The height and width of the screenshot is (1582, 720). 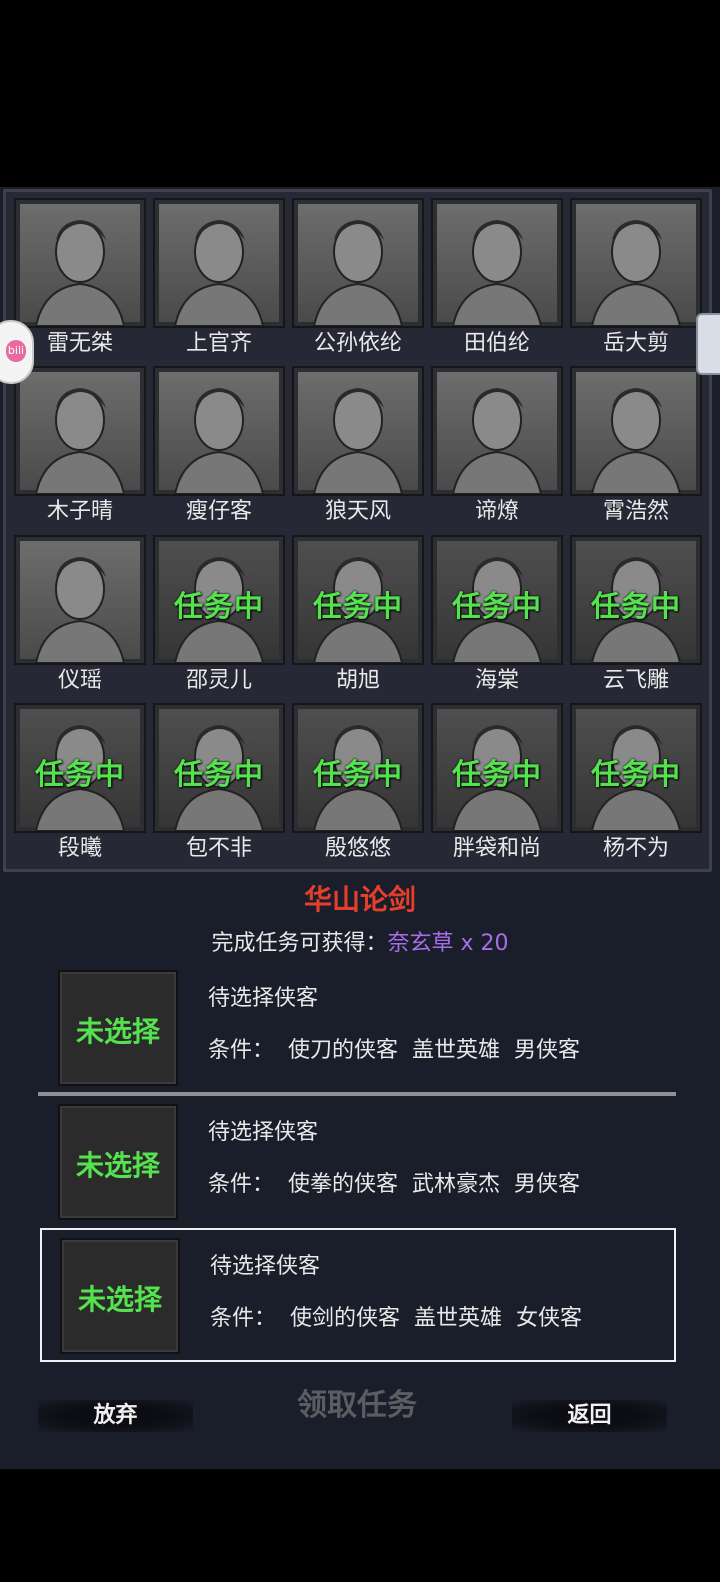 I want to click on hero-slot-2: 未选择 待选择侠客 条件： 使拳的侠客 武林豪杰 男侠客, so click(x=358, y=1163).